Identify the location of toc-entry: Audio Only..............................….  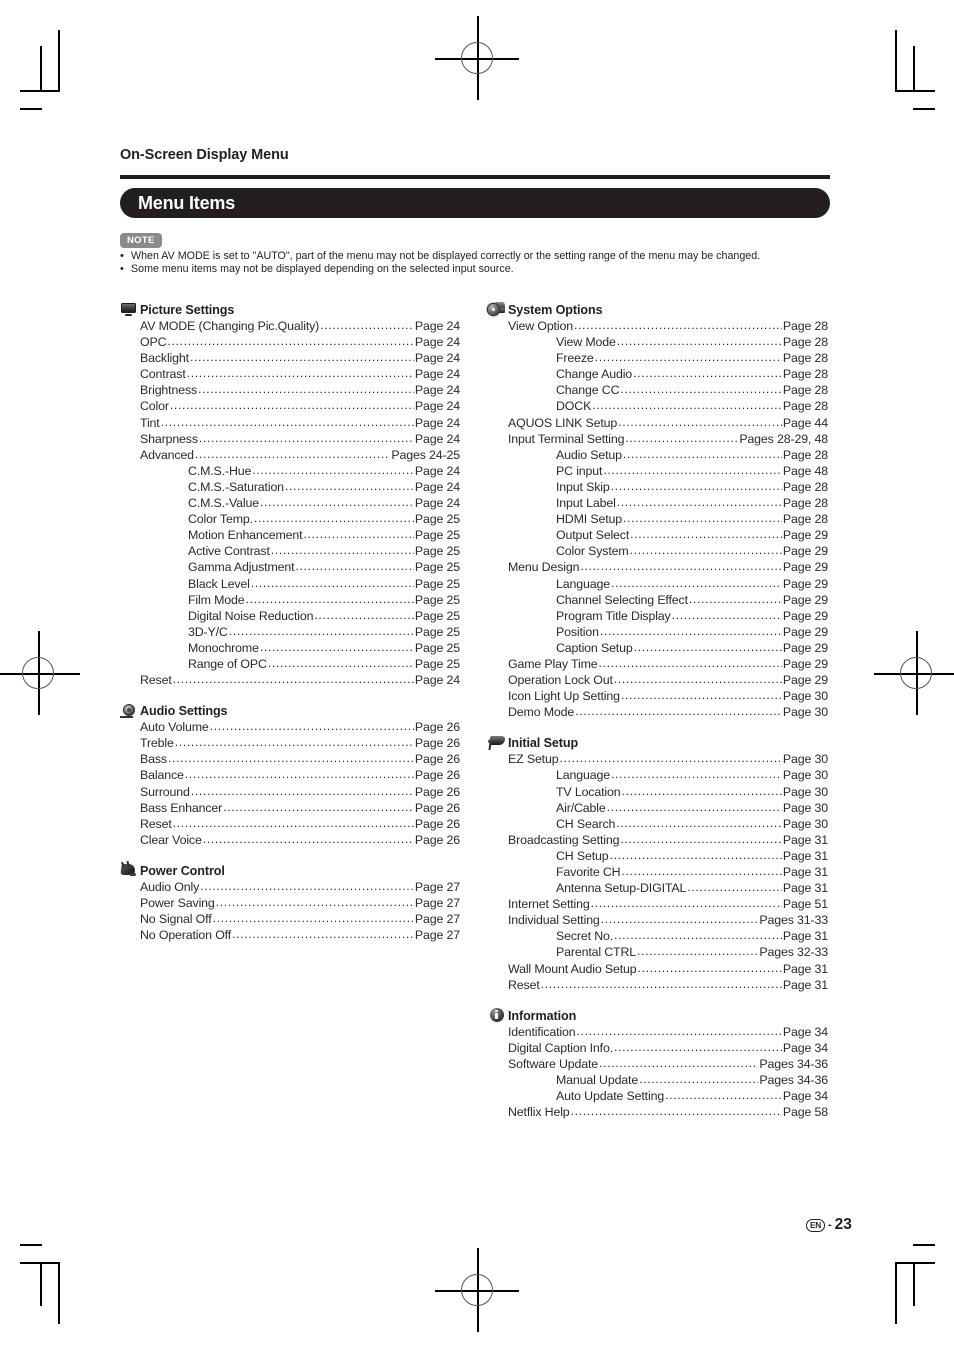
(290, 887).